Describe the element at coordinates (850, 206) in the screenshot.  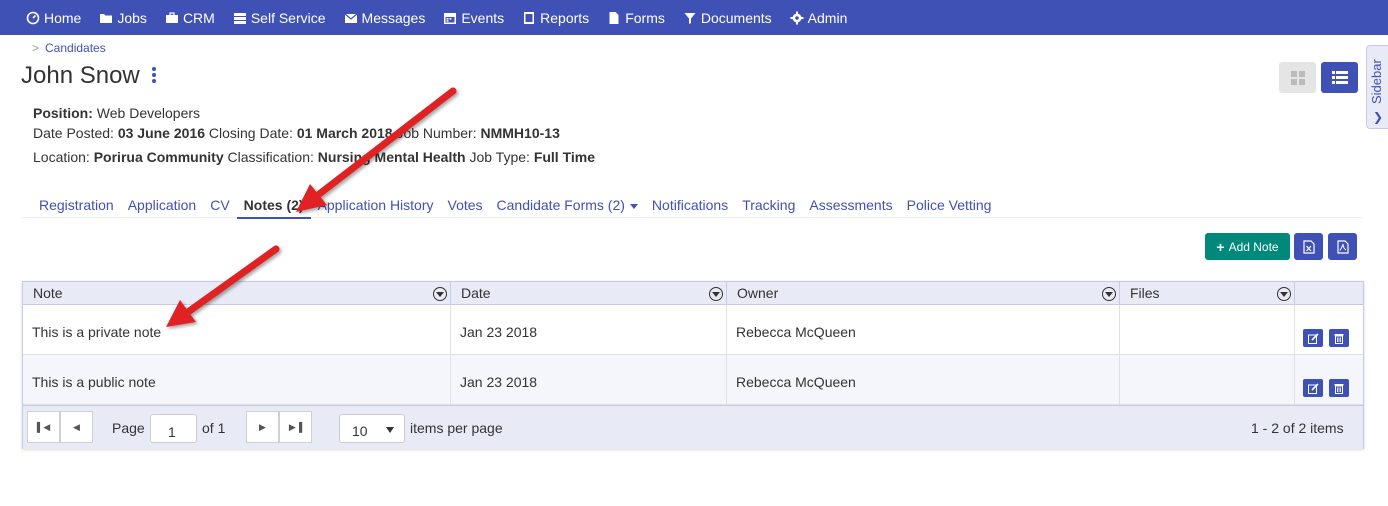
I see `tab-assessments: Assessments` at that location.